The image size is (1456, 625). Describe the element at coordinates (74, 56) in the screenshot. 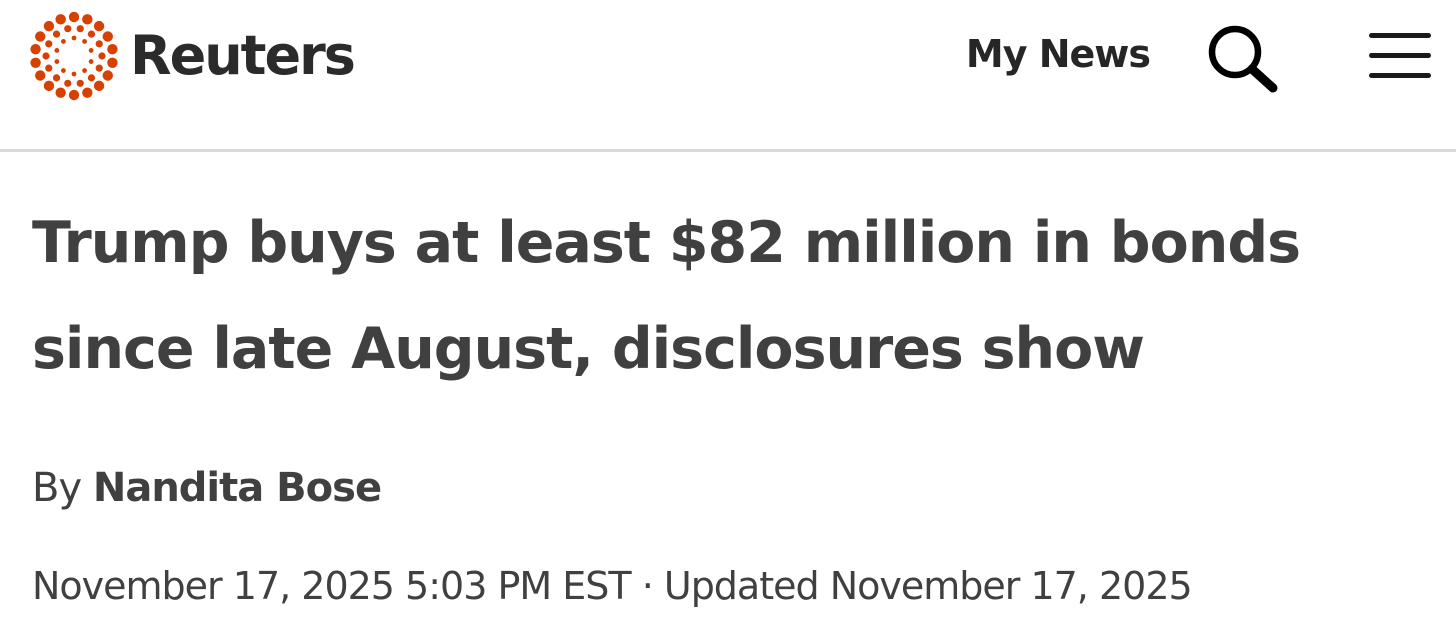

I see `reuters-logo-icon` at that location.